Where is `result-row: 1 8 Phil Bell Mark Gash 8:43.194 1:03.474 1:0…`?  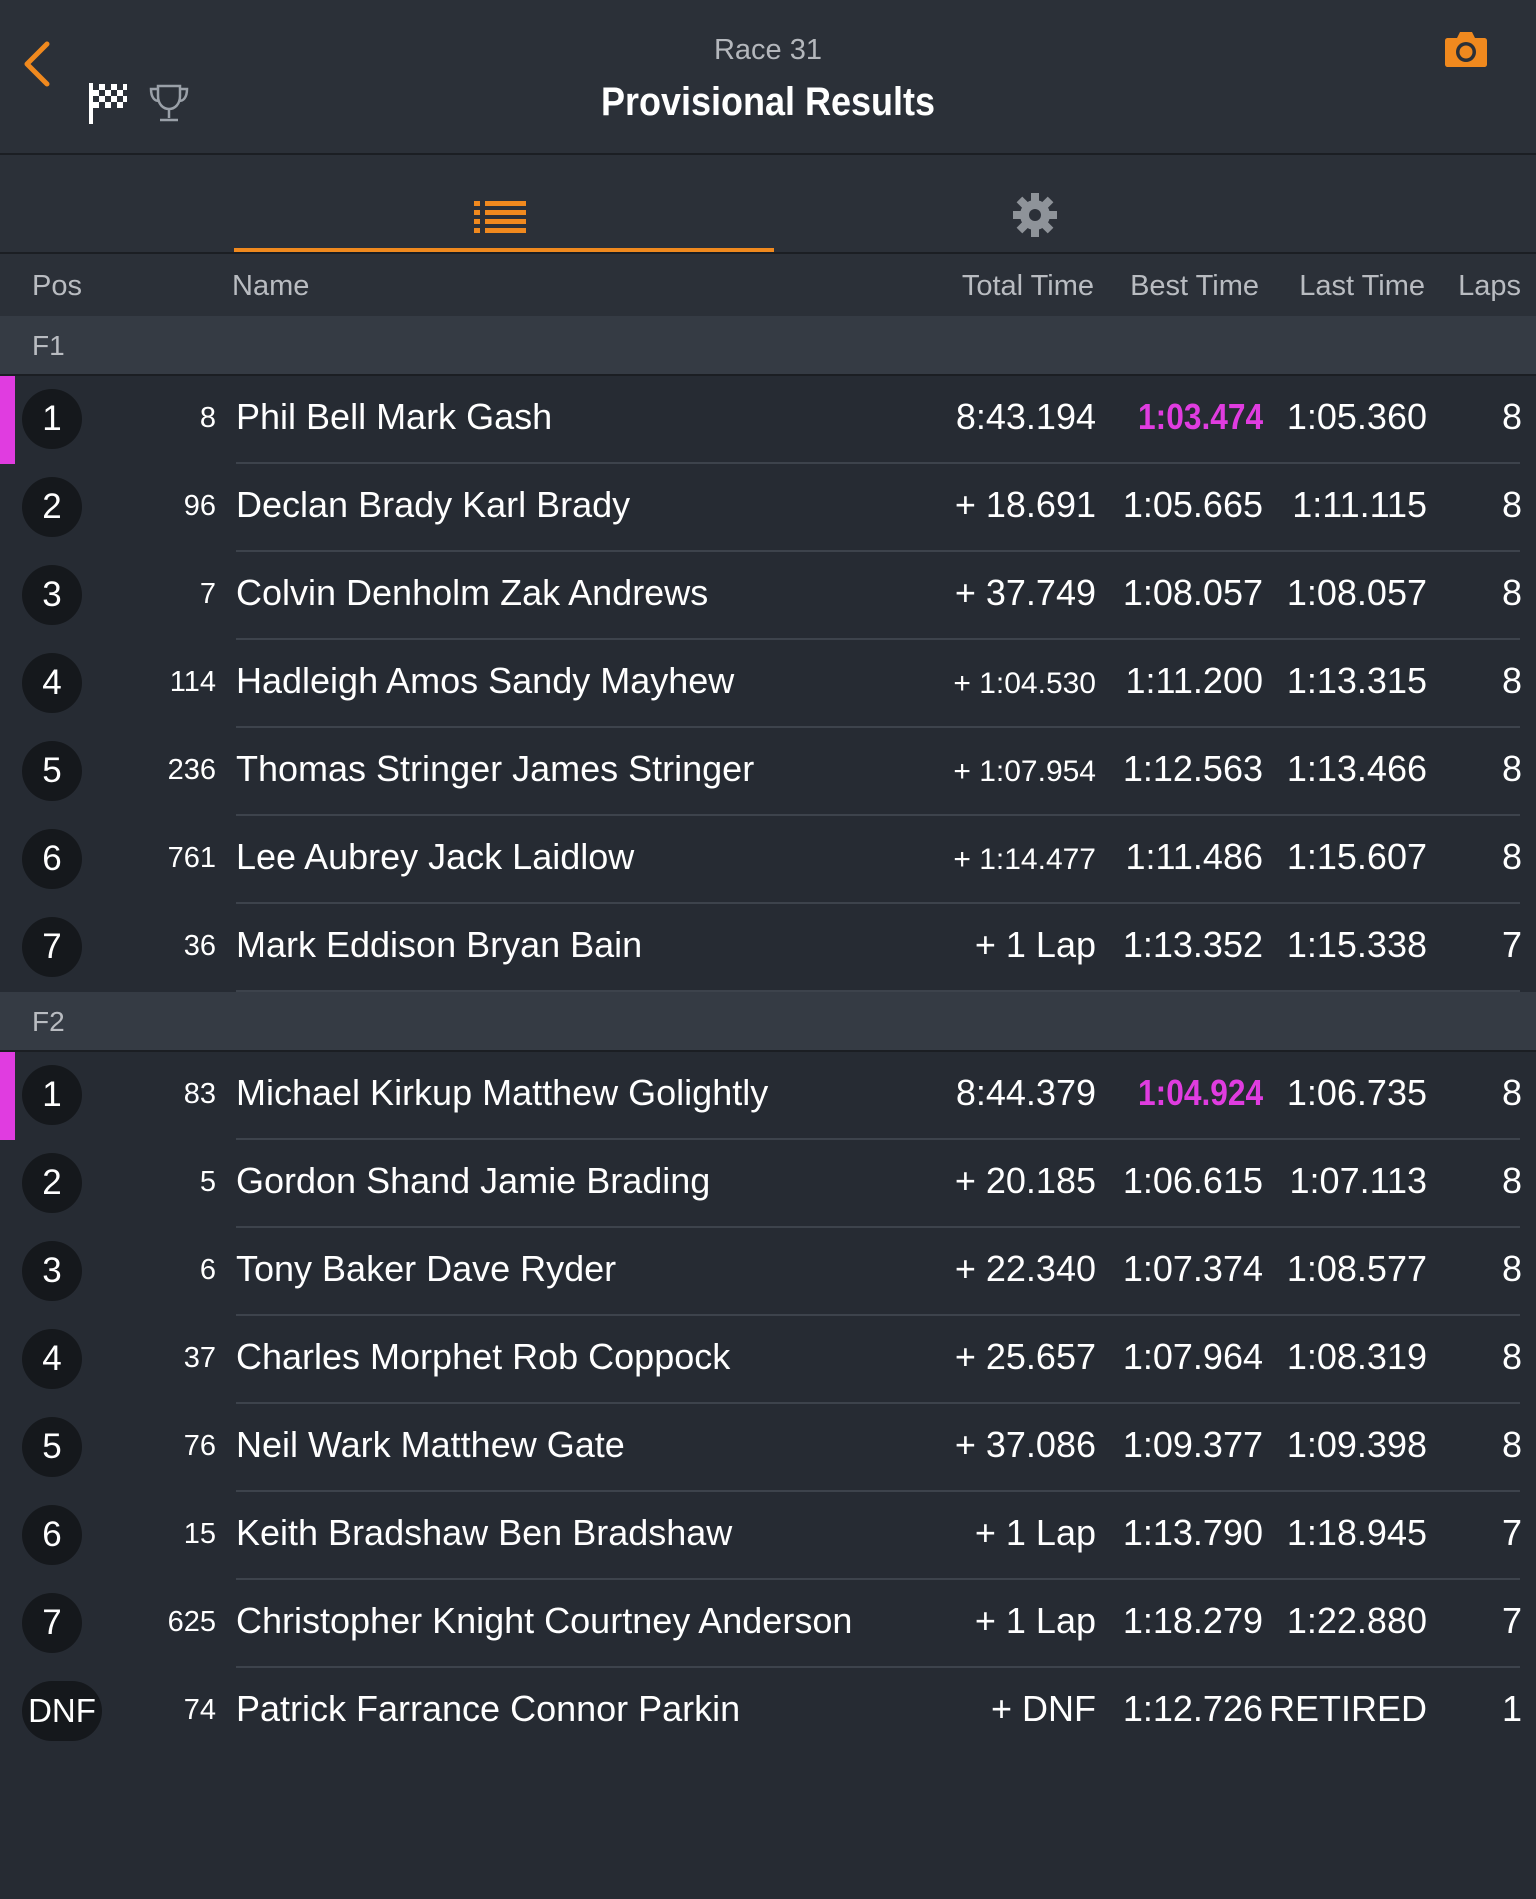
result-row: 1 8 Phil Bell Mark Gash 8:43.194 1:03.474 1:0… is located at coordinates (768, 420).